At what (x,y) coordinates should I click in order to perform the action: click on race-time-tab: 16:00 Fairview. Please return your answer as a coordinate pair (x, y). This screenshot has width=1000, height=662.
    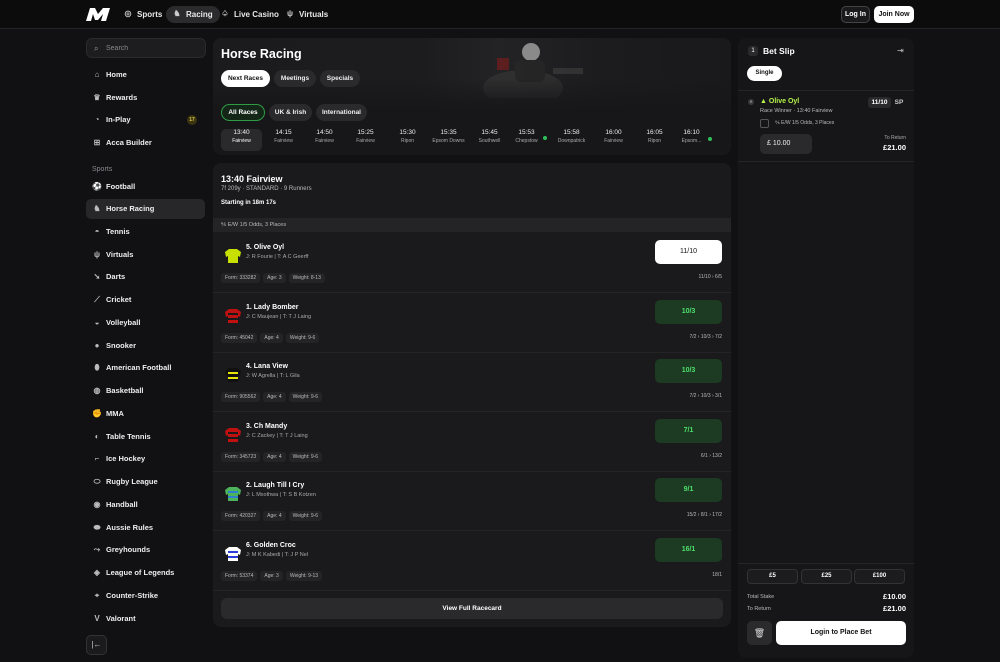
    Looking at the image, I should click on (613, 140).